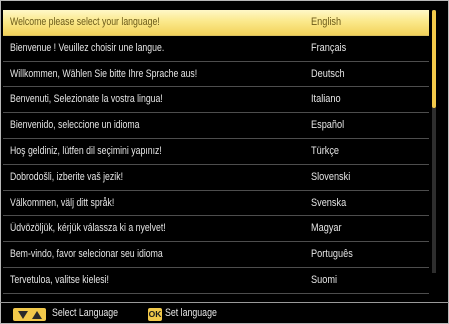 The height and width of the screenshot is (324, 449). Describe the element at coordinates (224, 313) in the screenshot. I see `footer-hint-bar: Select Language OK Set language` at that location.